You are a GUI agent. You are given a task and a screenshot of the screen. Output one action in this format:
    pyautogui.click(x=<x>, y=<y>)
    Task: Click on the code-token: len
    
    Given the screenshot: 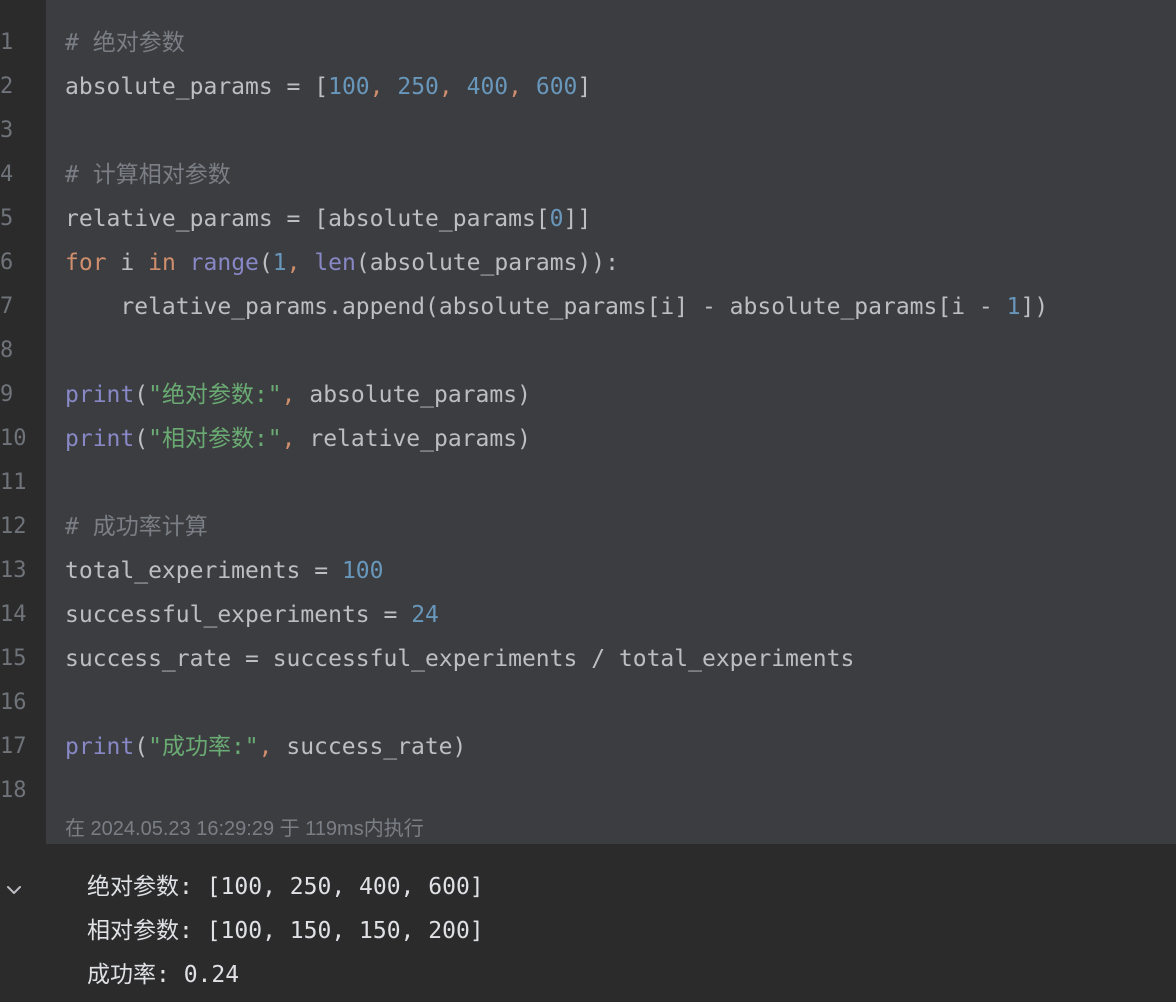 What is the action you would take?
    pyautogui.click(x=335, y=263)
    